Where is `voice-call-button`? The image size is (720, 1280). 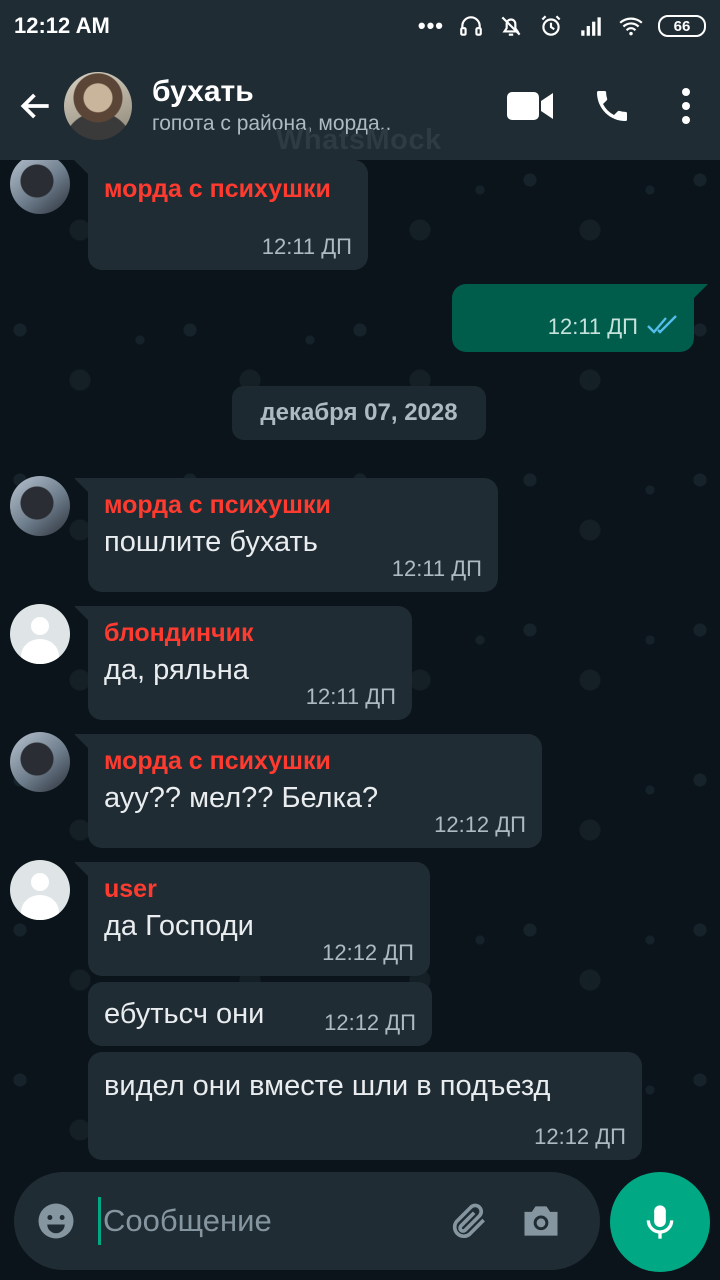 voice-call-button is located at coordinates (612, 106).